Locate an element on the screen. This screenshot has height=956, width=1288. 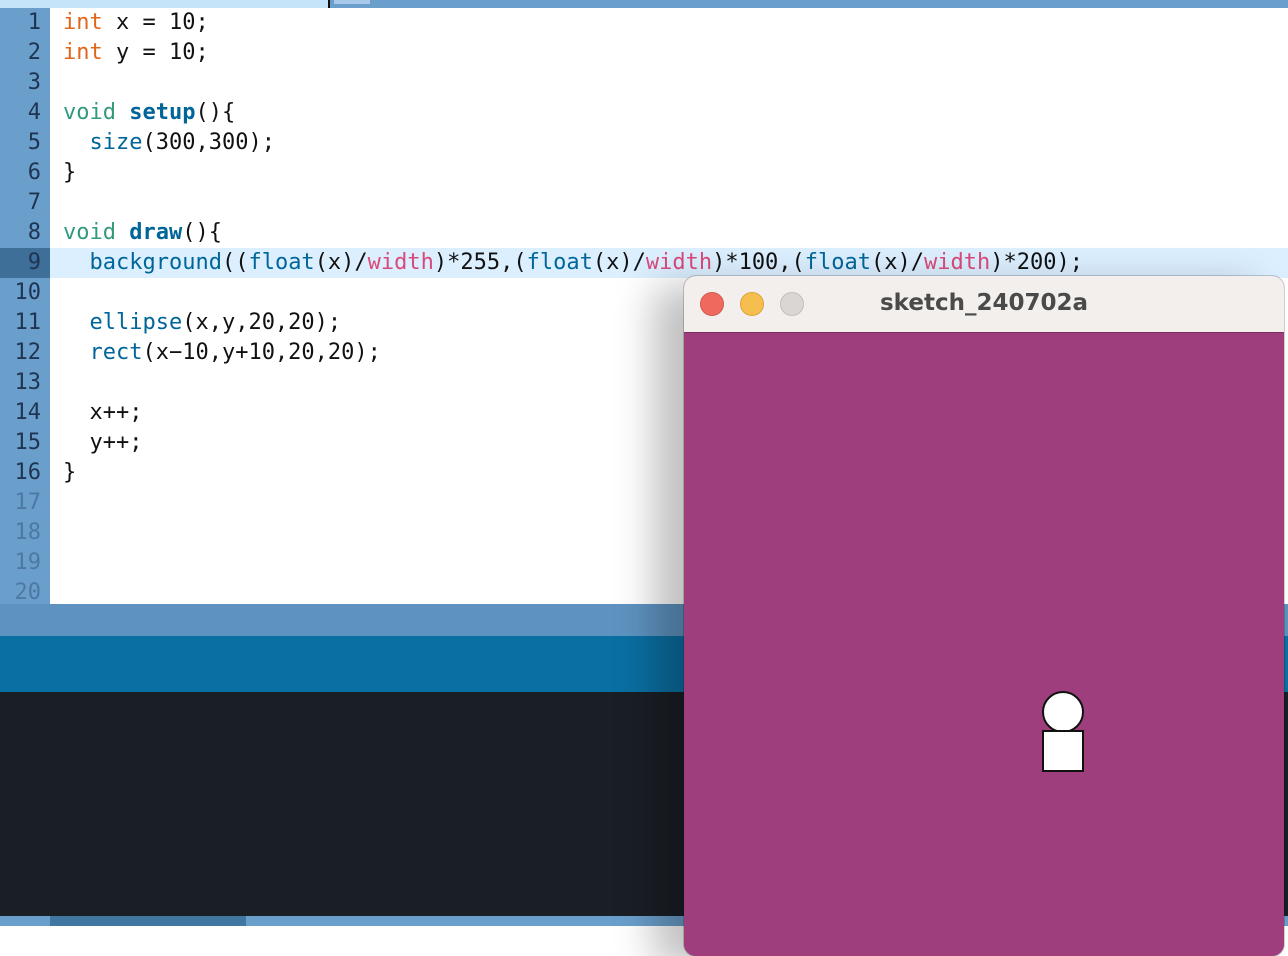
line-number: 8 is located at coordinates (20, 233).